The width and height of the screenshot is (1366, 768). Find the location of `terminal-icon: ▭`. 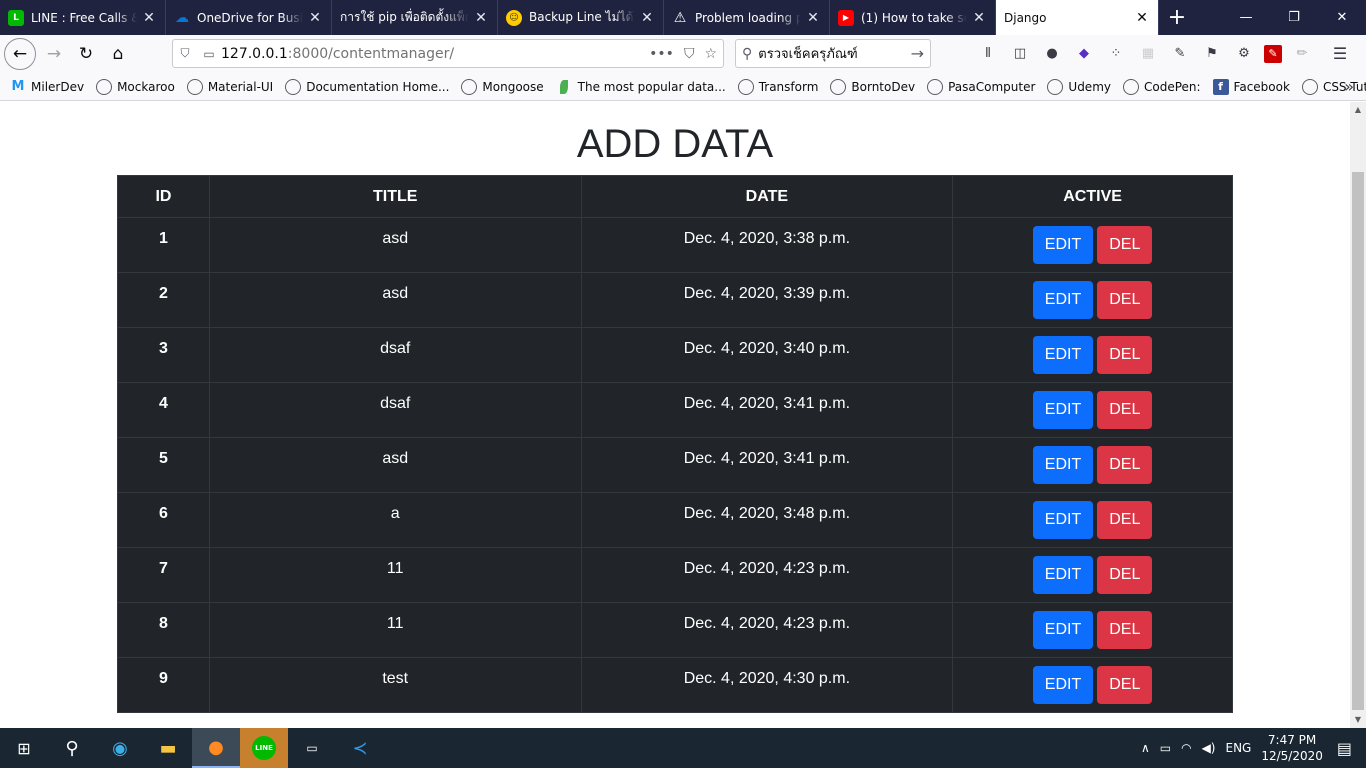

terminal-icon: ▭ is located at coordinates (312, 748).